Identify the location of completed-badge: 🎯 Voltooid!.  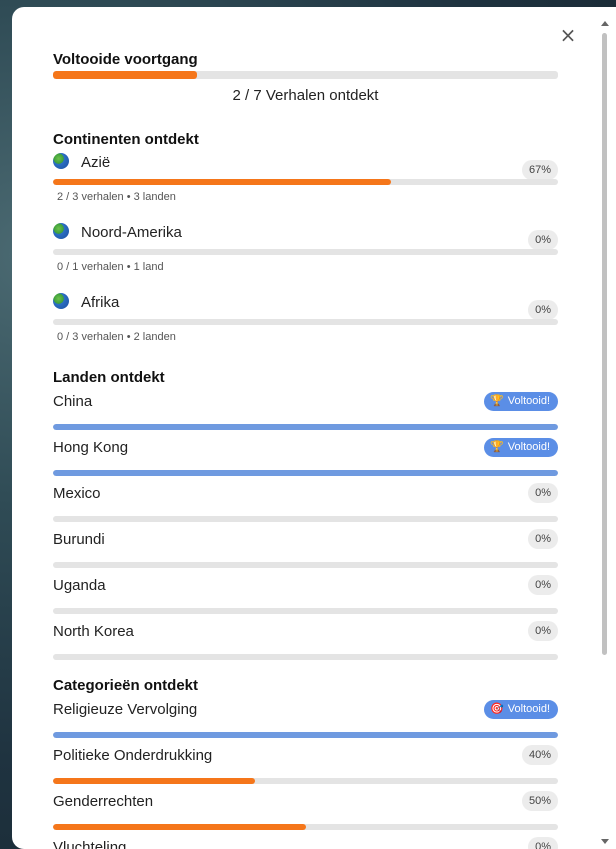
(521, 709).